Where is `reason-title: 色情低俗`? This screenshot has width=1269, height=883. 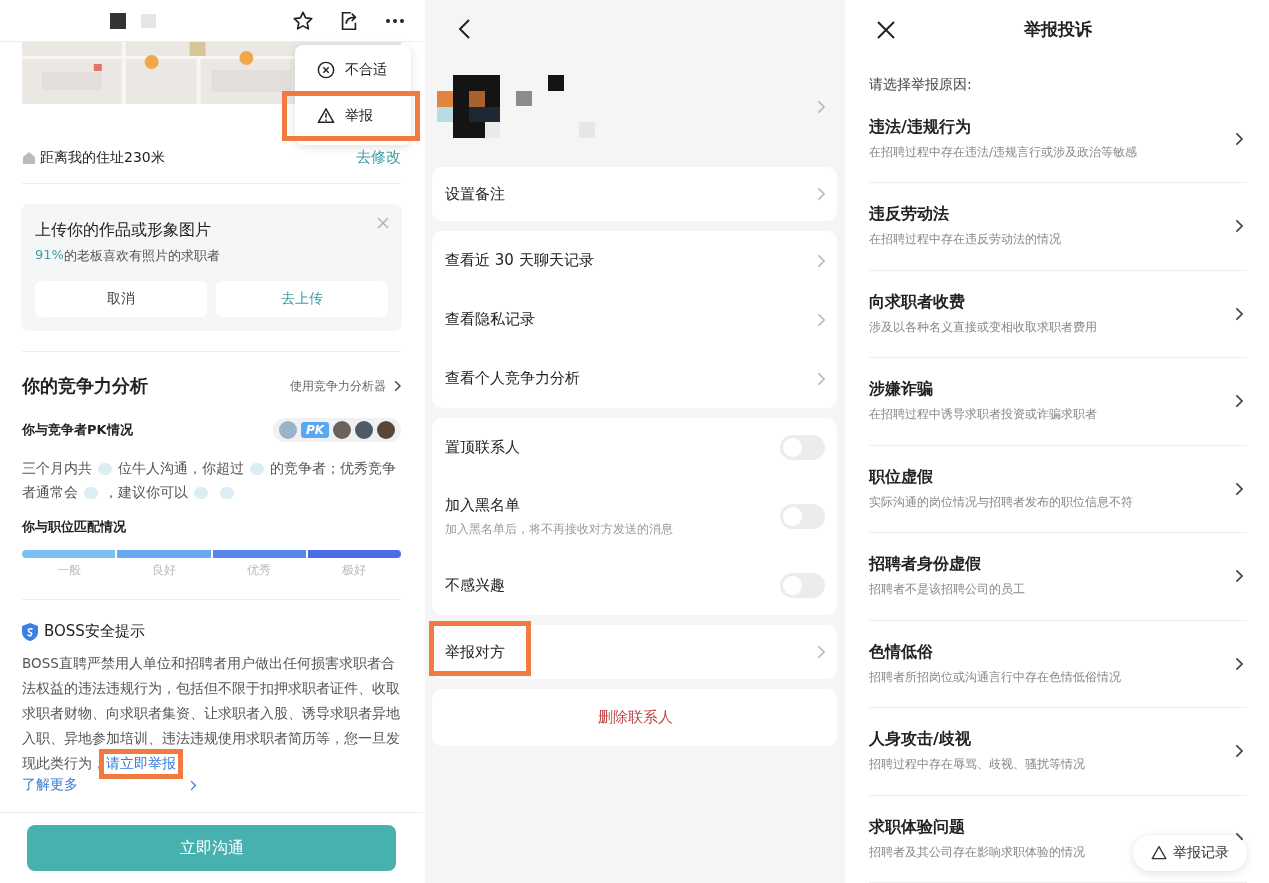 reason-title: 色情低俗 is located at coordinates (901, 652).